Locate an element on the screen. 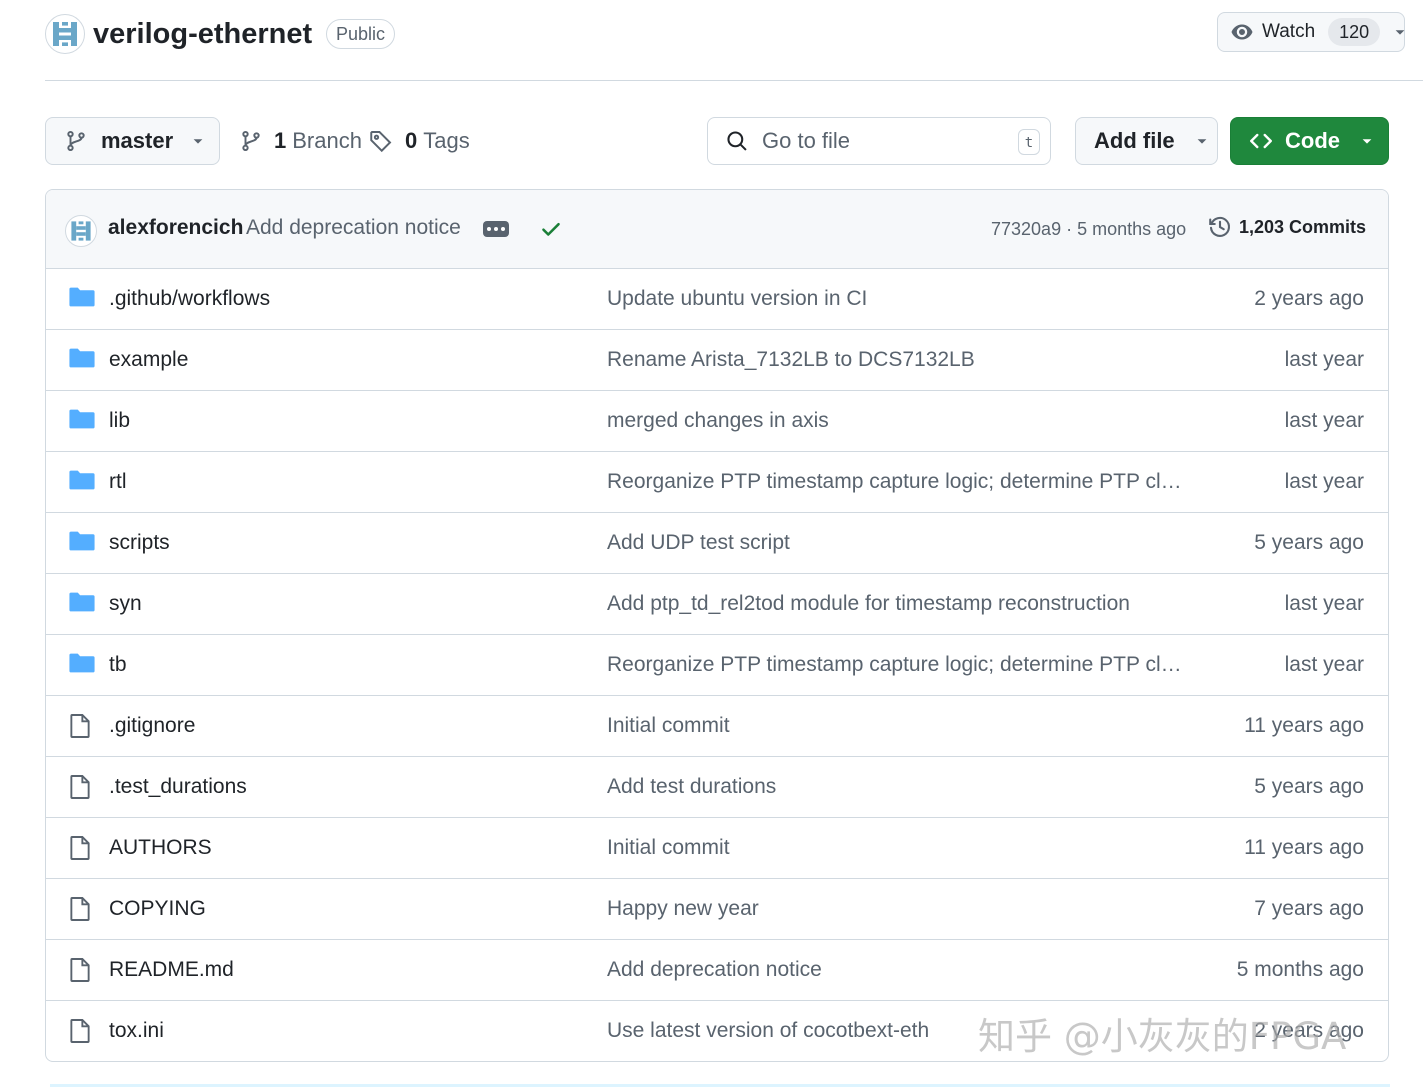 The width and height of the screenshot is (1423, 1087). file-name-link: README.md is located at coordinates (171, 970).